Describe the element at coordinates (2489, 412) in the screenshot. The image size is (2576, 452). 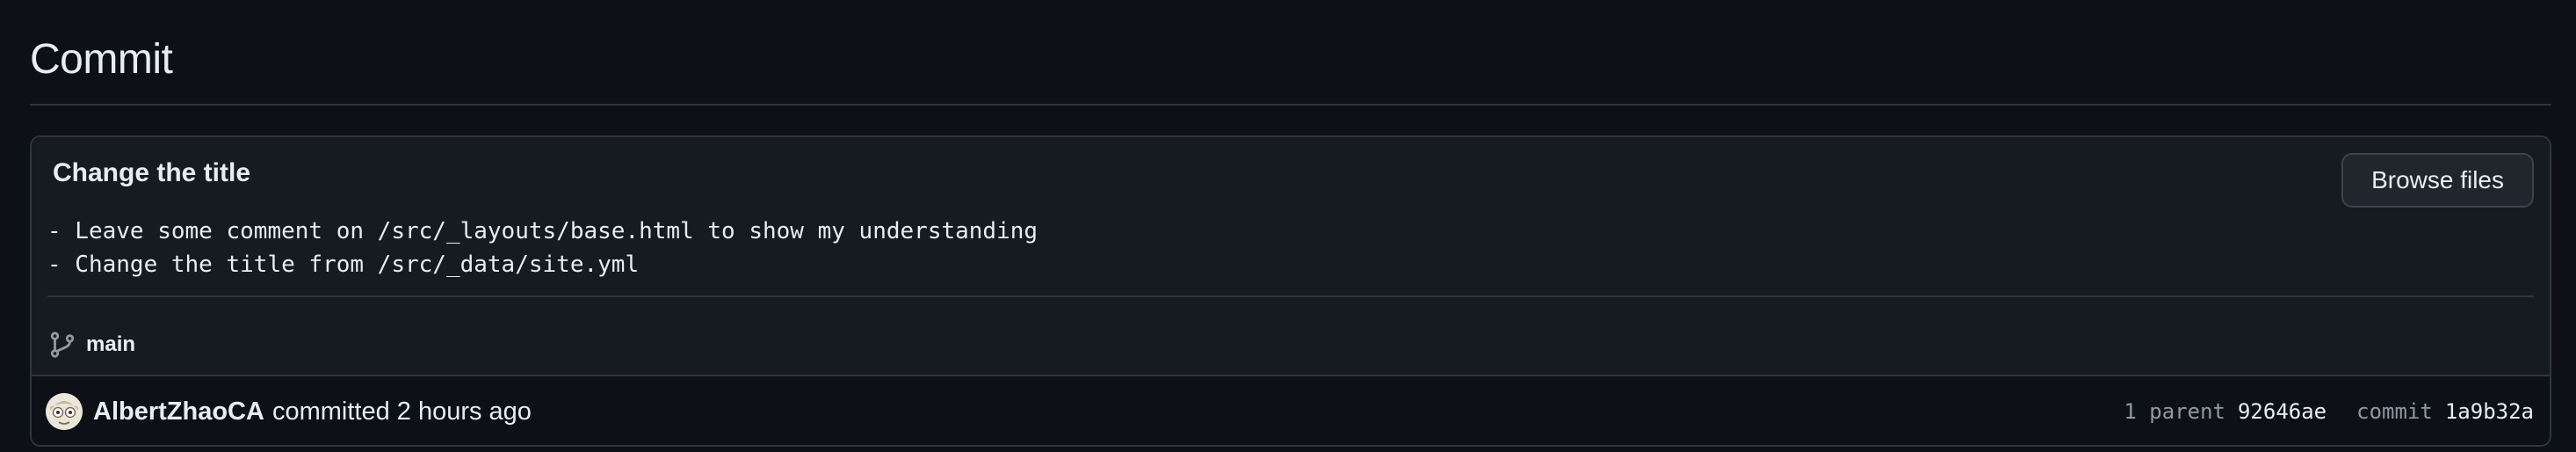
I see `commit-sha: 1a9b32a` at that location.